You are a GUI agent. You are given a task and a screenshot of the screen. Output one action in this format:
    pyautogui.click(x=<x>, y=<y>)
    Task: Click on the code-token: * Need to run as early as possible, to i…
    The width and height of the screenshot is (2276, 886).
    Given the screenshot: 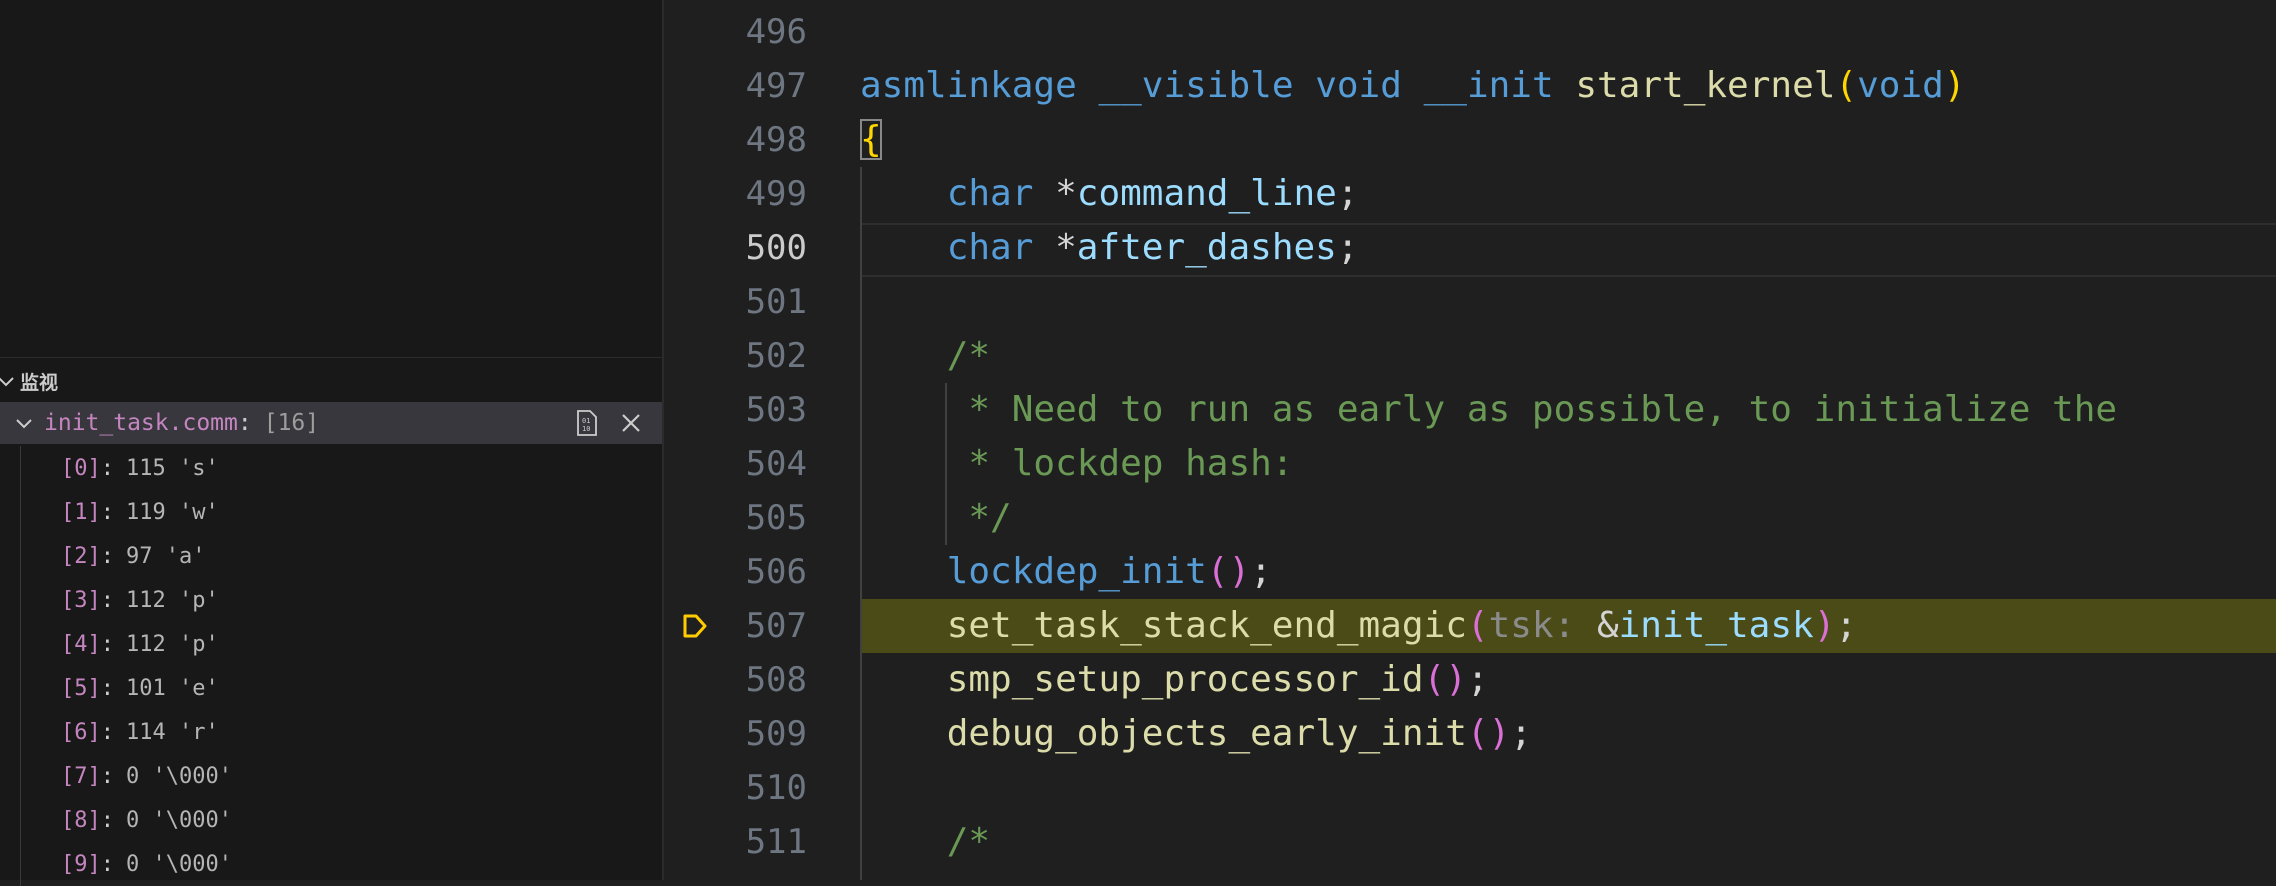 What is the action you would take?
    pyautogui.click(x=1489, y=409)
    